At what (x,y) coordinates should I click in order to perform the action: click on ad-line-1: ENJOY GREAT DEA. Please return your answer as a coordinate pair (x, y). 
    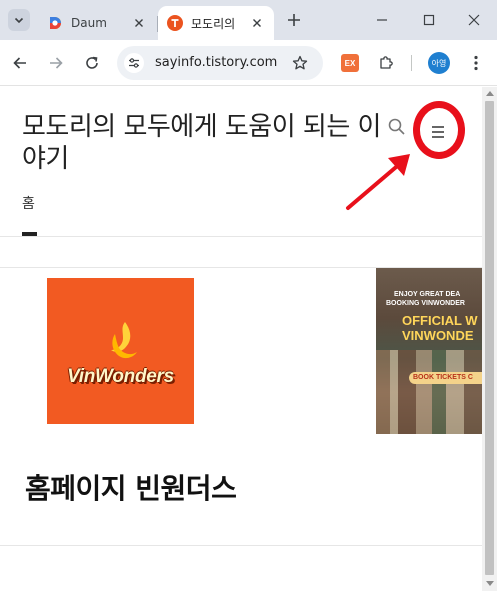
    Looking at the image, I should click on (427, 294).